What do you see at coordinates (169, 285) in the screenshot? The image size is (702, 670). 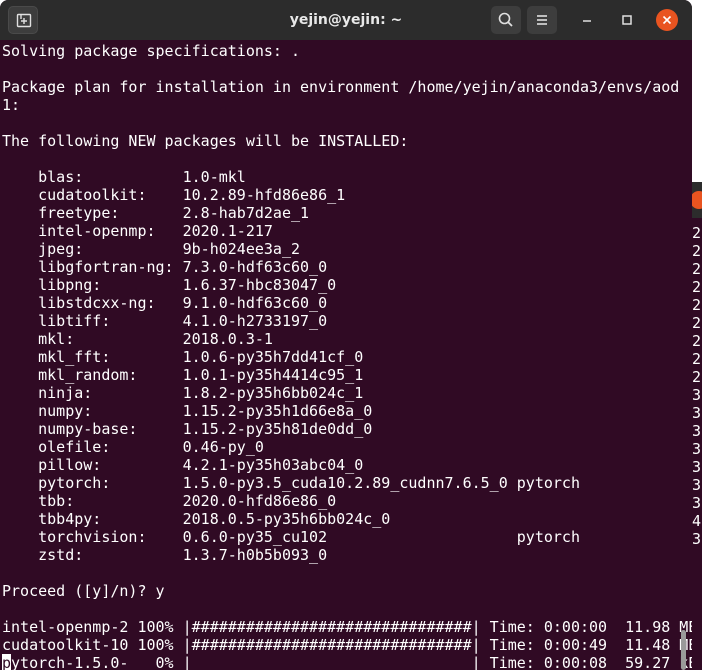 I see `terminal-line: libpng: 1.6.37-hbc83047_0` at bounding box center [169, 285].